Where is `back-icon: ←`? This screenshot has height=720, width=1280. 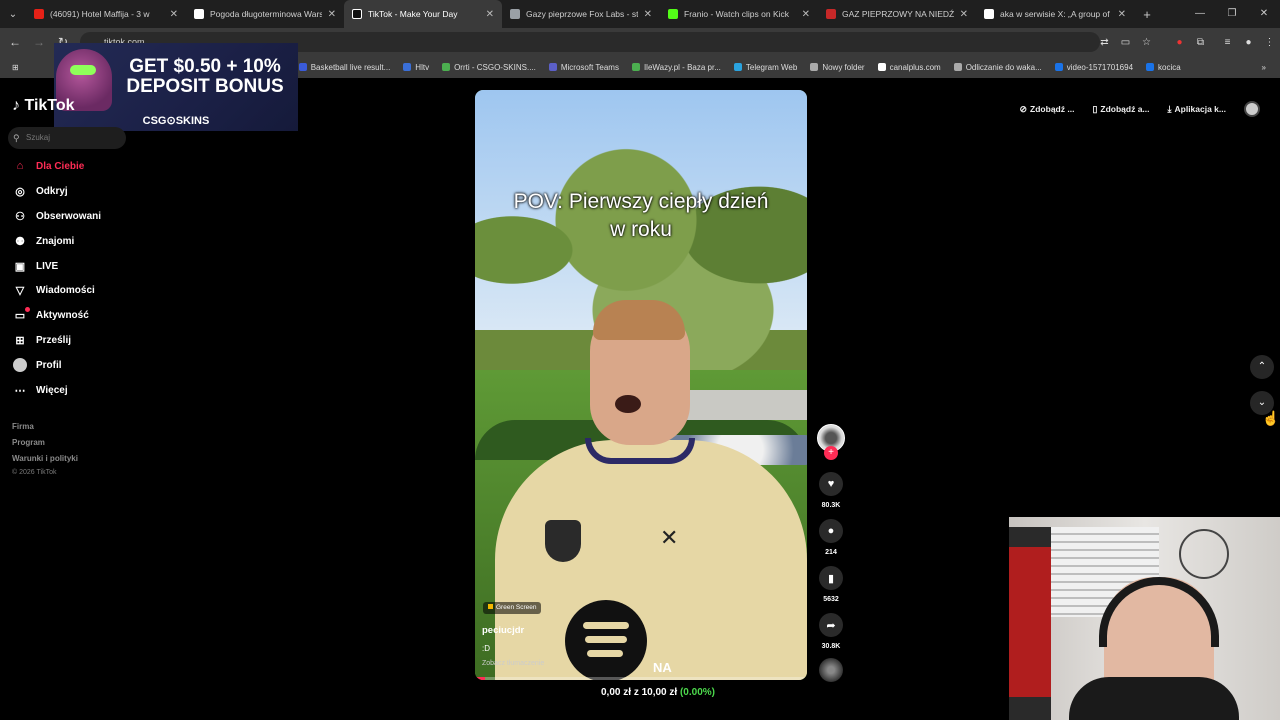 back-icon: ← is located at coordinates (15, 42).